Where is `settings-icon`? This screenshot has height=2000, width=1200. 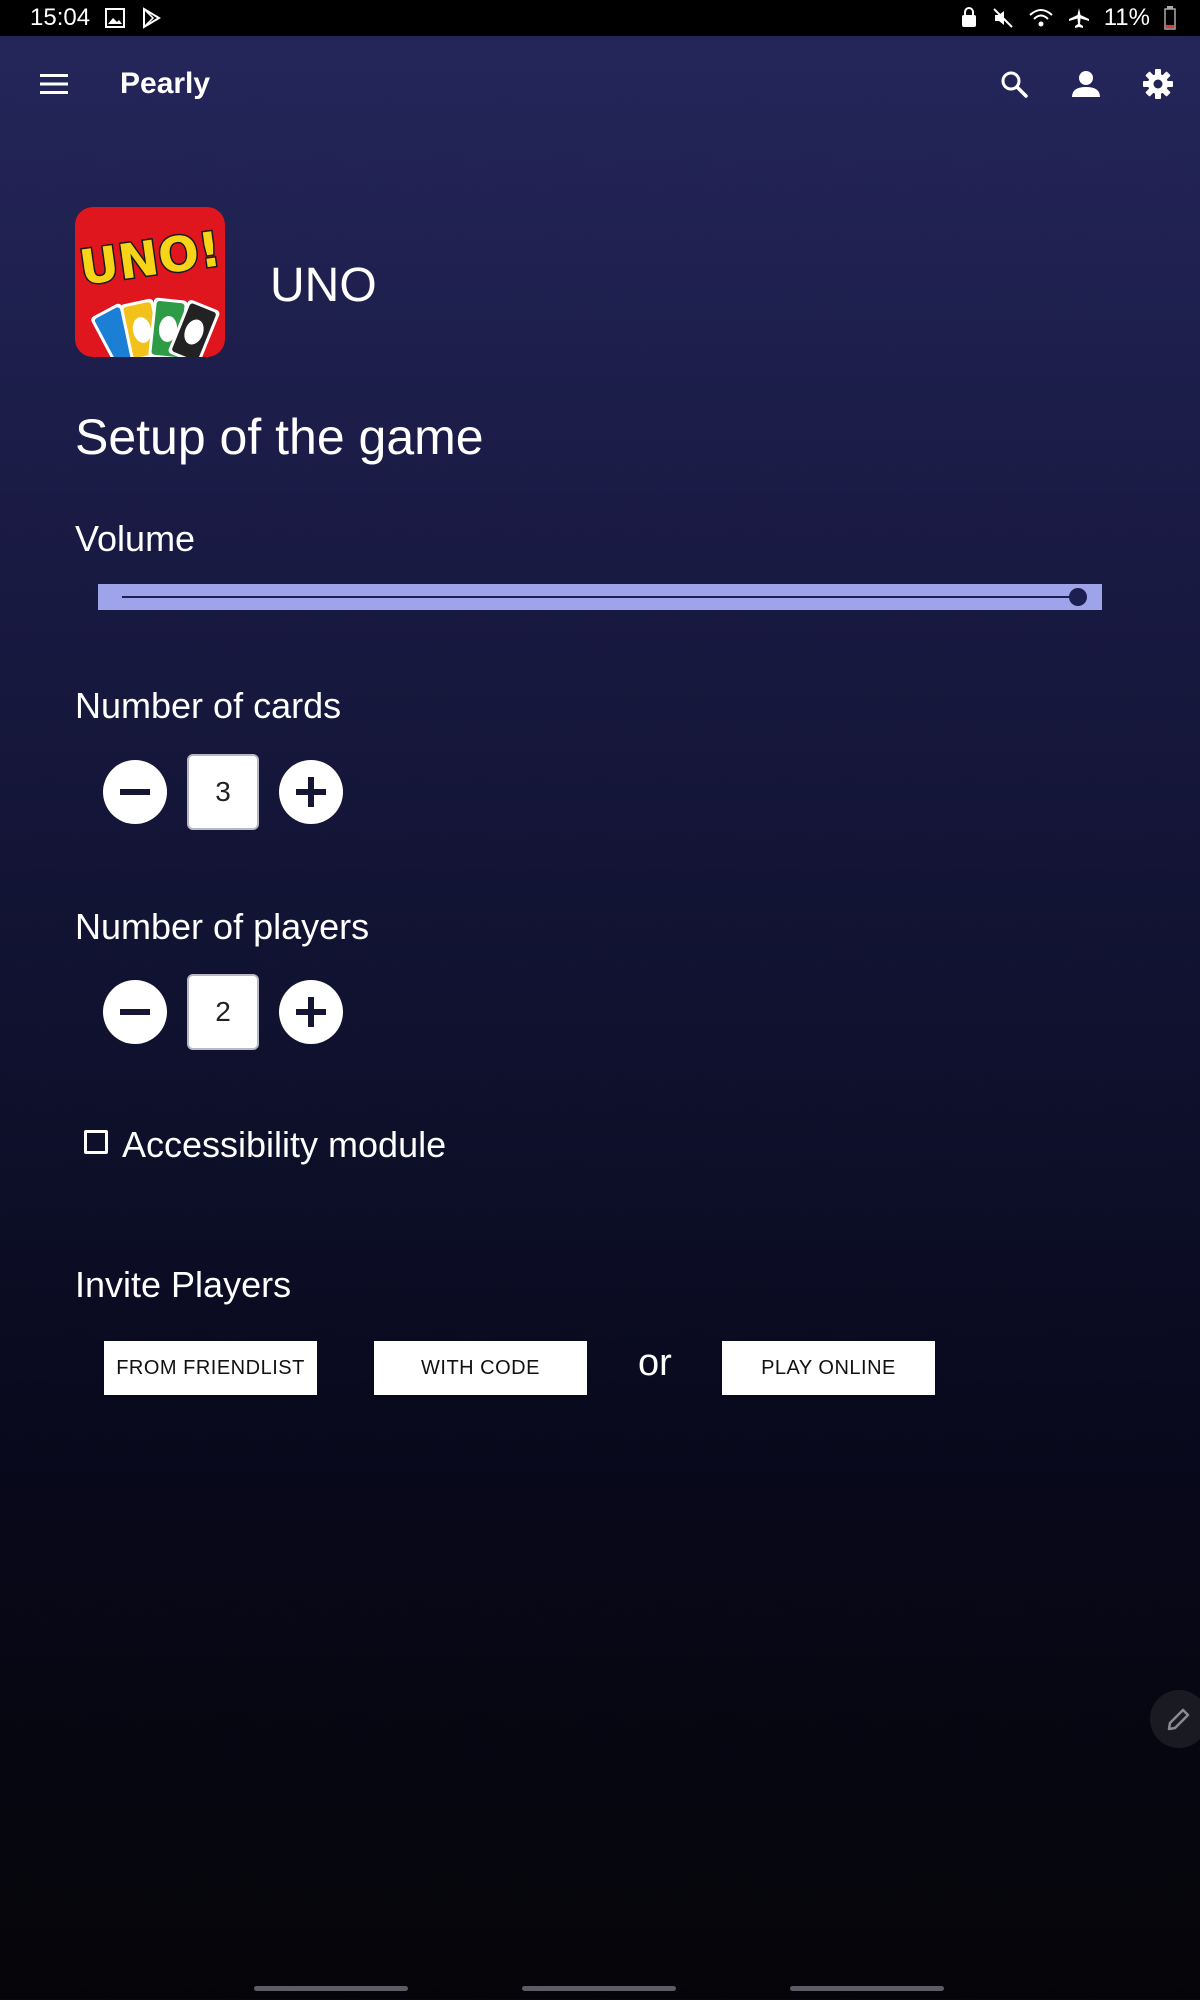 settings-icon is located at coordinates (1158, 84).